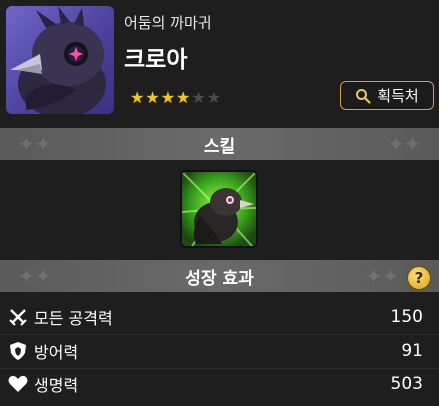 This screenshot has width=439, height=406. Describe the element at coordinates (398, 96) in the screenshot. I see `acquire-source-label: 획득처` at that location.